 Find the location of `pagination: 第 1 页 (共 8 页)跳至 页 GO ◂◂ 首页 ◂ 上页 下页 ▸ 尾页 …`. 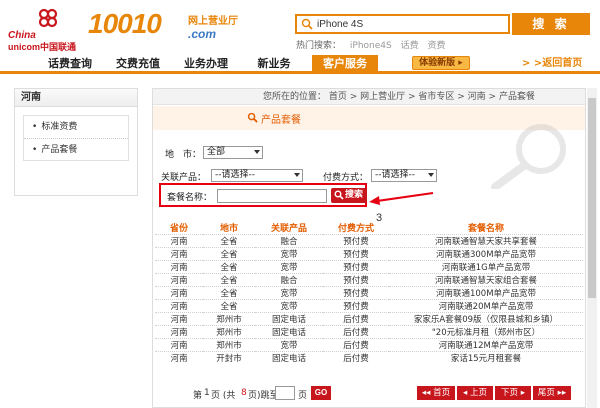

pagination: 第 1 页 (共 8 页)跳至 页 GO ◂◂ 首页 ◂ 上页 下页 ▸ 尾页 … is located at coordinates (369, 394).